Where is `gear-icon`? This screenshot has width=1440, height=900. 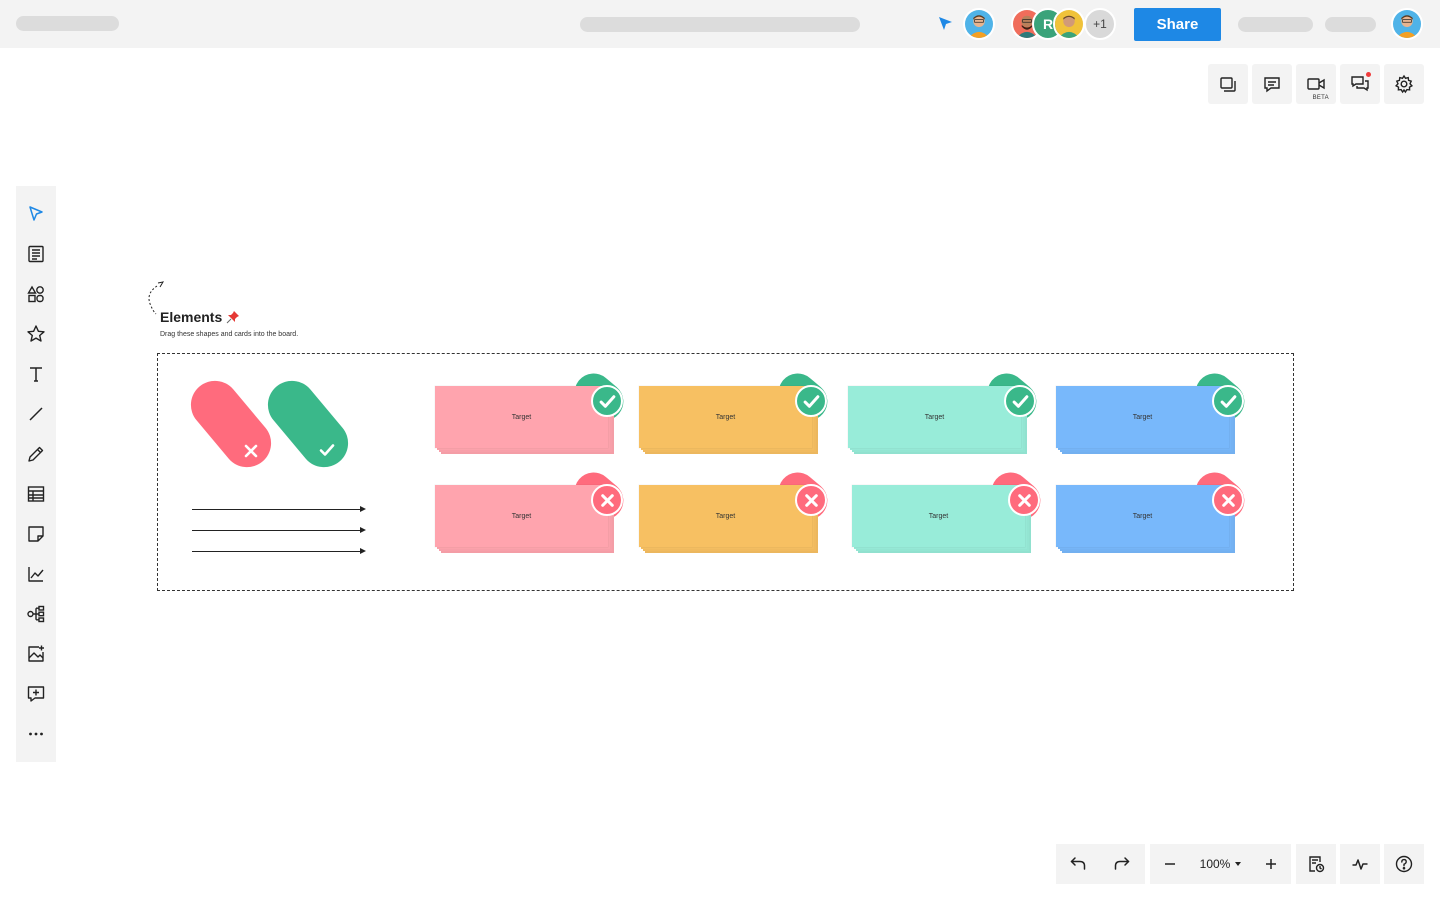
gear-icon is located at coordinates (1404, 84).